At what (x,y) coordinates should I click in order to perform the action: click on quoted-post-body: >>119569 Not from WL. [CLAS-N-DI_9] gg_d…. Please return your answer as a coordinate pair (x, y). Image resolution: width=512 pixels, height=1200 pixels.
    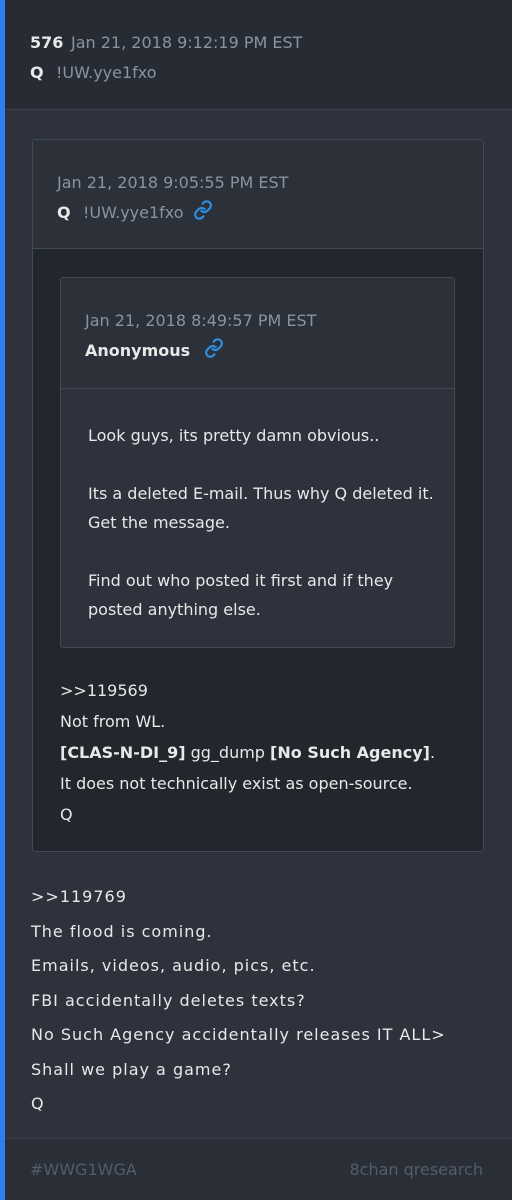
    Looking at the image, I should click on (265, 752).